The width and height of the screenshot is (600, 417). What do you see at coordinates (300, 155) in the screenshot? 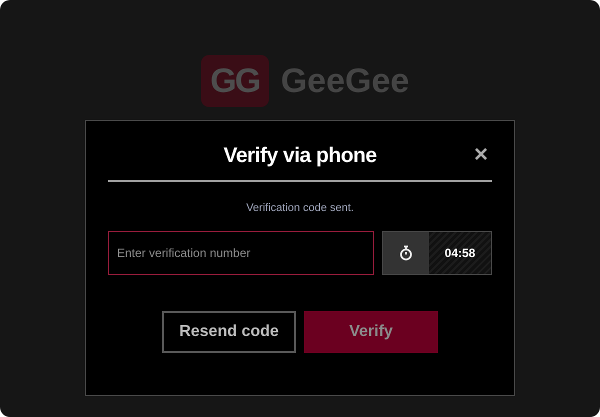
I see `dialog-title: Verify via phone` at bounding box center [300, 155].